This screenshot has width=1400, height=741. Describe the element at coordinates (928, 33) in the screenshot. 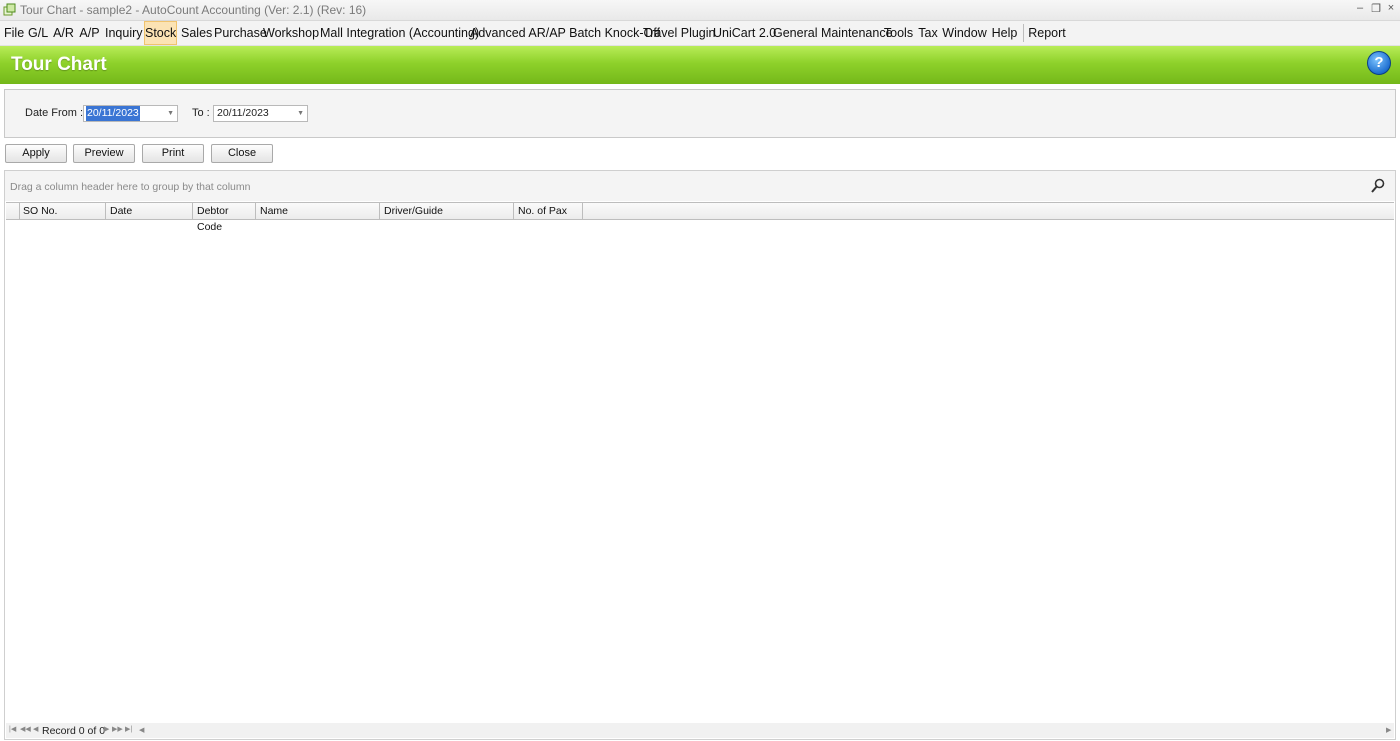

I see `menu-tax: Tax` at that location.